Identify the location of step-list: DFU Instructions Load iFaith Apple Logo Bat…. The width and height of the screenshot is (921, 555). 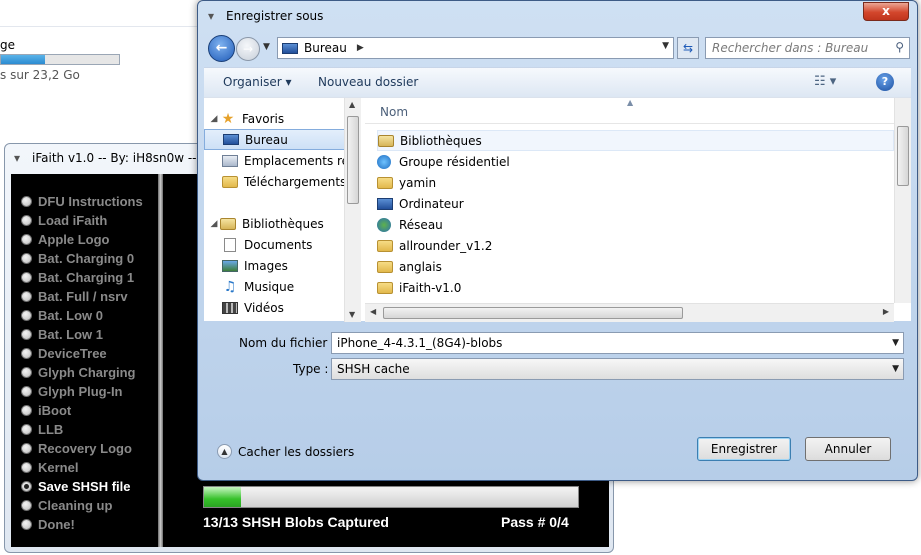
(82, 363).